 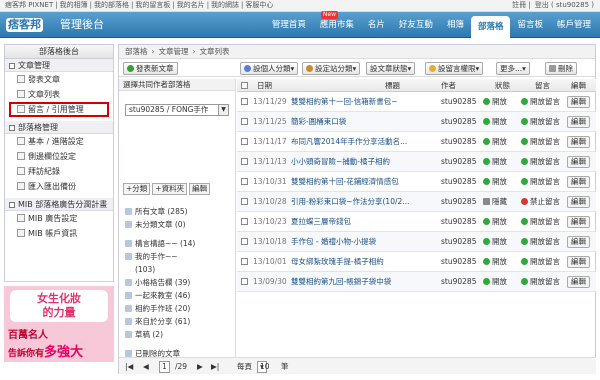 What do you see at coordinates (59, 79) in the screenshot?
I see `sidebar-item: 發表文章` at bounding box center [59, 79].